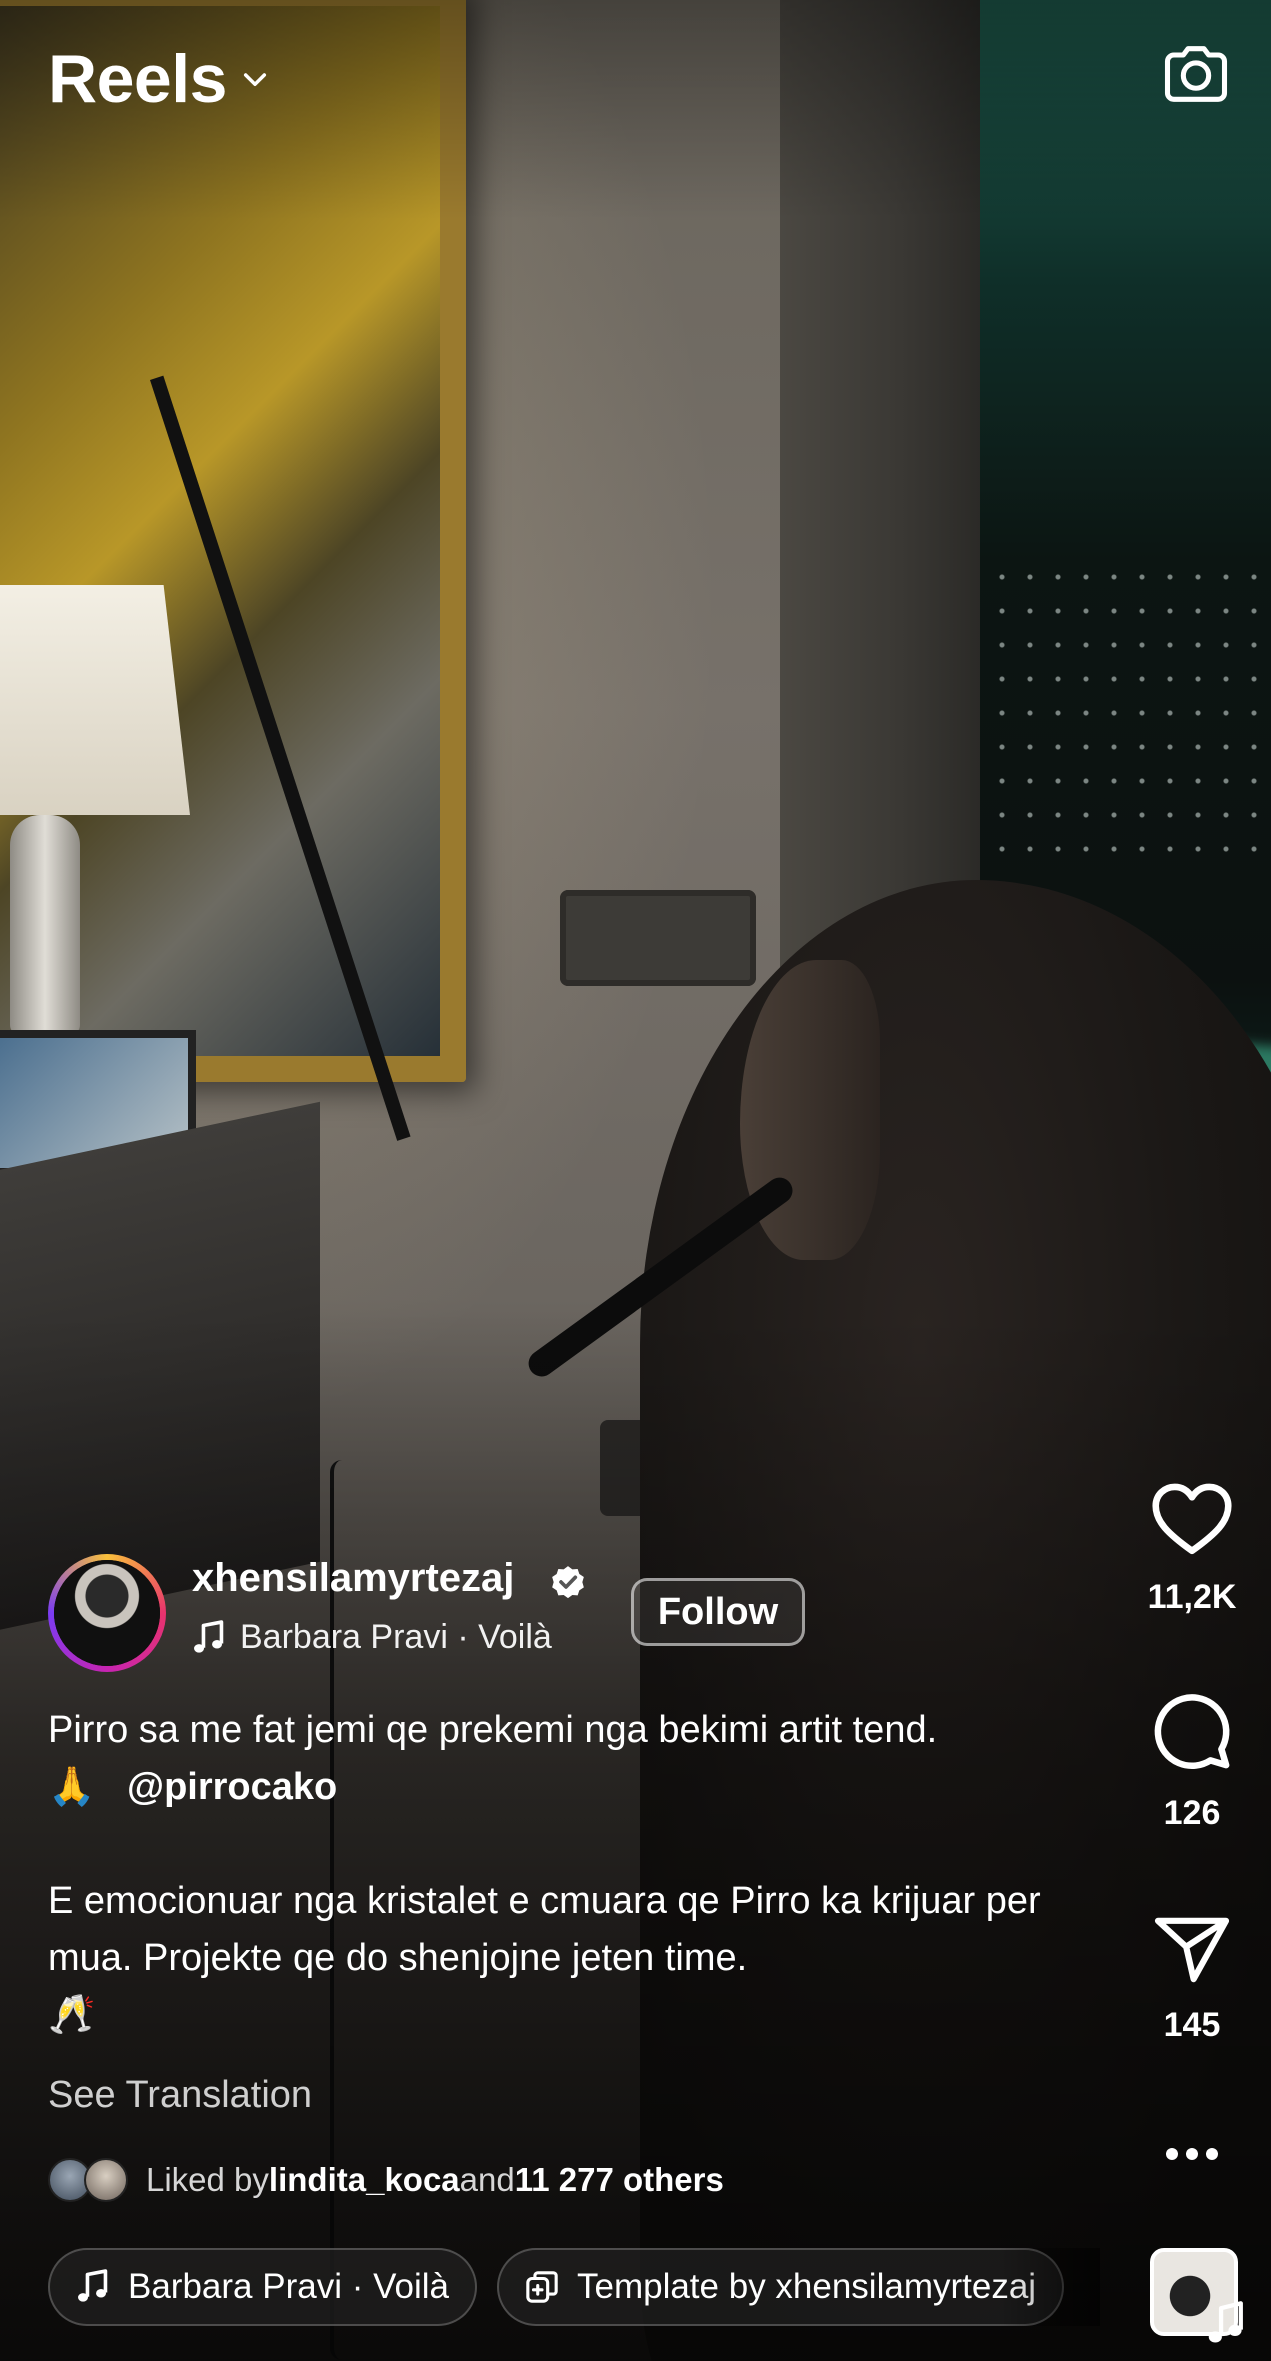 The image size is (1271, 2361). Describe the element at coordinates (1192, 1597) in the screenshot. I see `like-count: 11,2K` at that location.